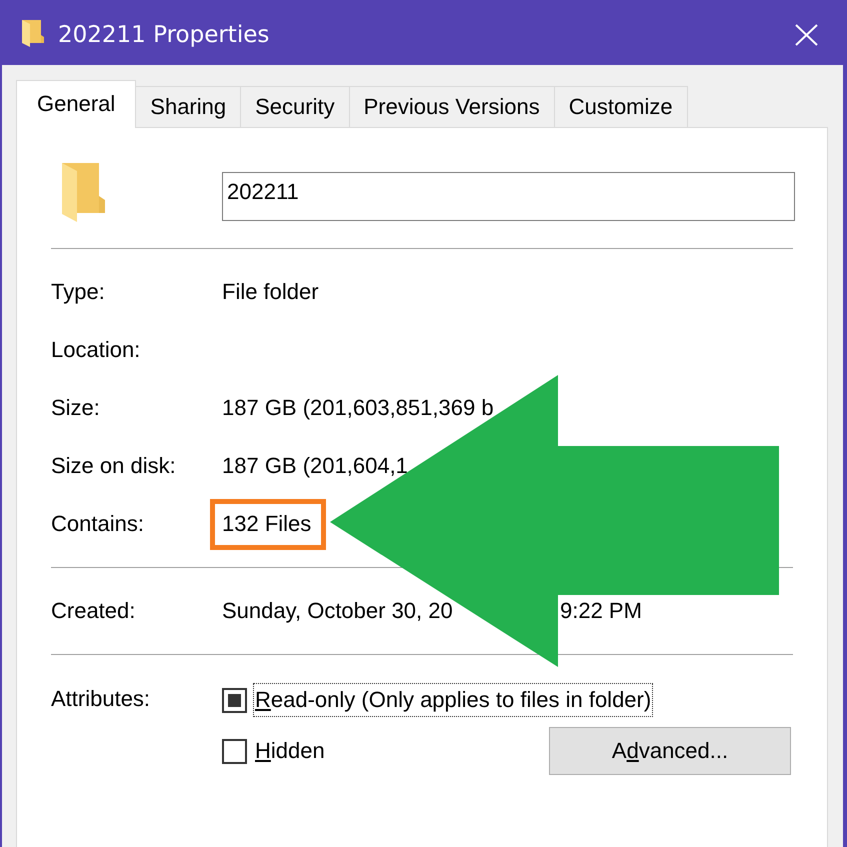 This screenshot has width=847, height=847. I want to click on field-label: Type:, so click(78, 292).